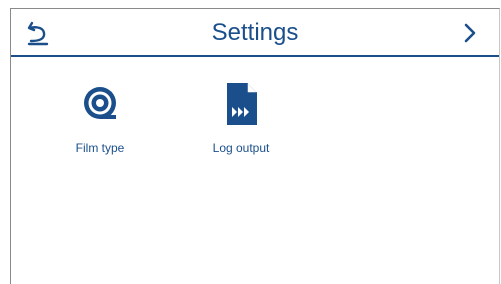 This screenshot has width=501, height=284. Describe the element at coordinates (100, 103) in the screenshot. I see `film-type-icon` at that location.